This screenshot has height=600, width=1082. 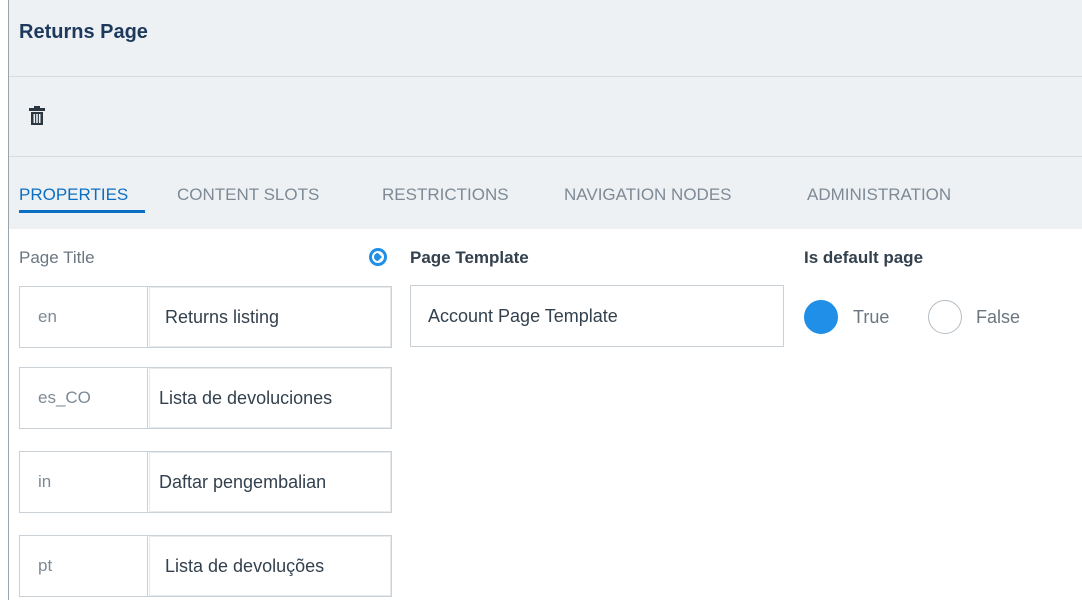 I want to click on page-title-input-en: Returns listing, so click(x=270, y=317).